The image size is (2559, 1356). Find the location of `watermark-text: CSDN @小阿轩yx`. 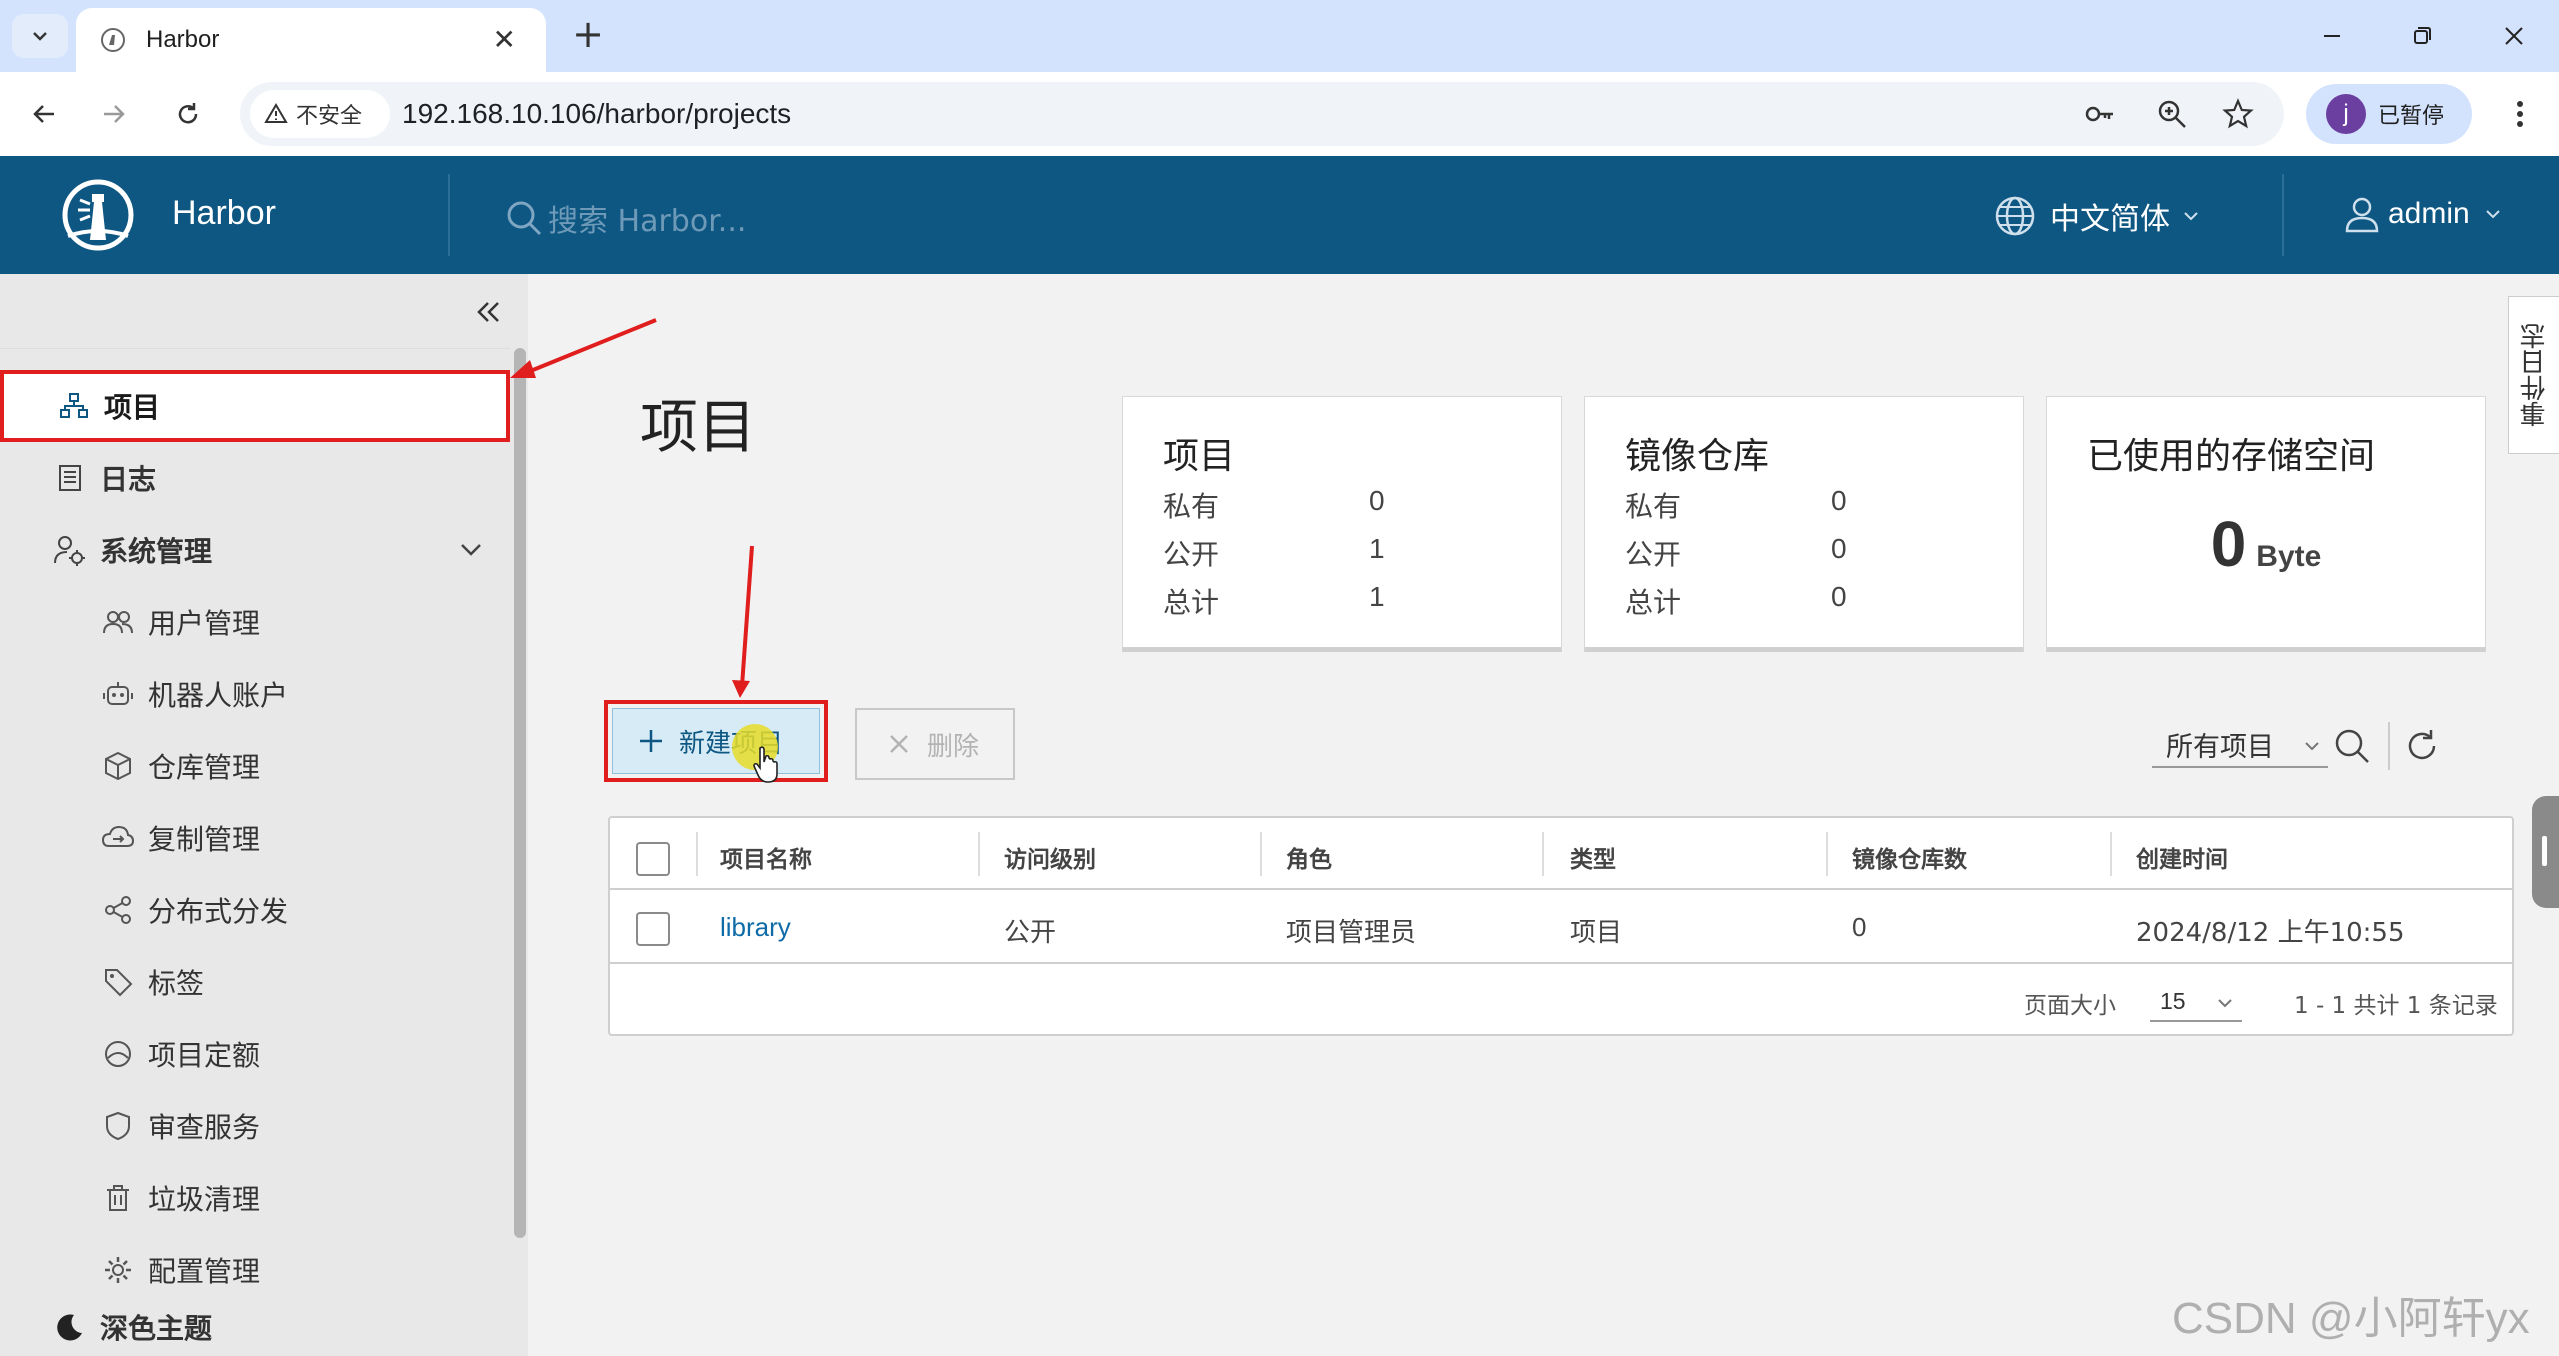

watermark-text: CSDN @小阿轩yx is located at coordinates (2351, 1318).